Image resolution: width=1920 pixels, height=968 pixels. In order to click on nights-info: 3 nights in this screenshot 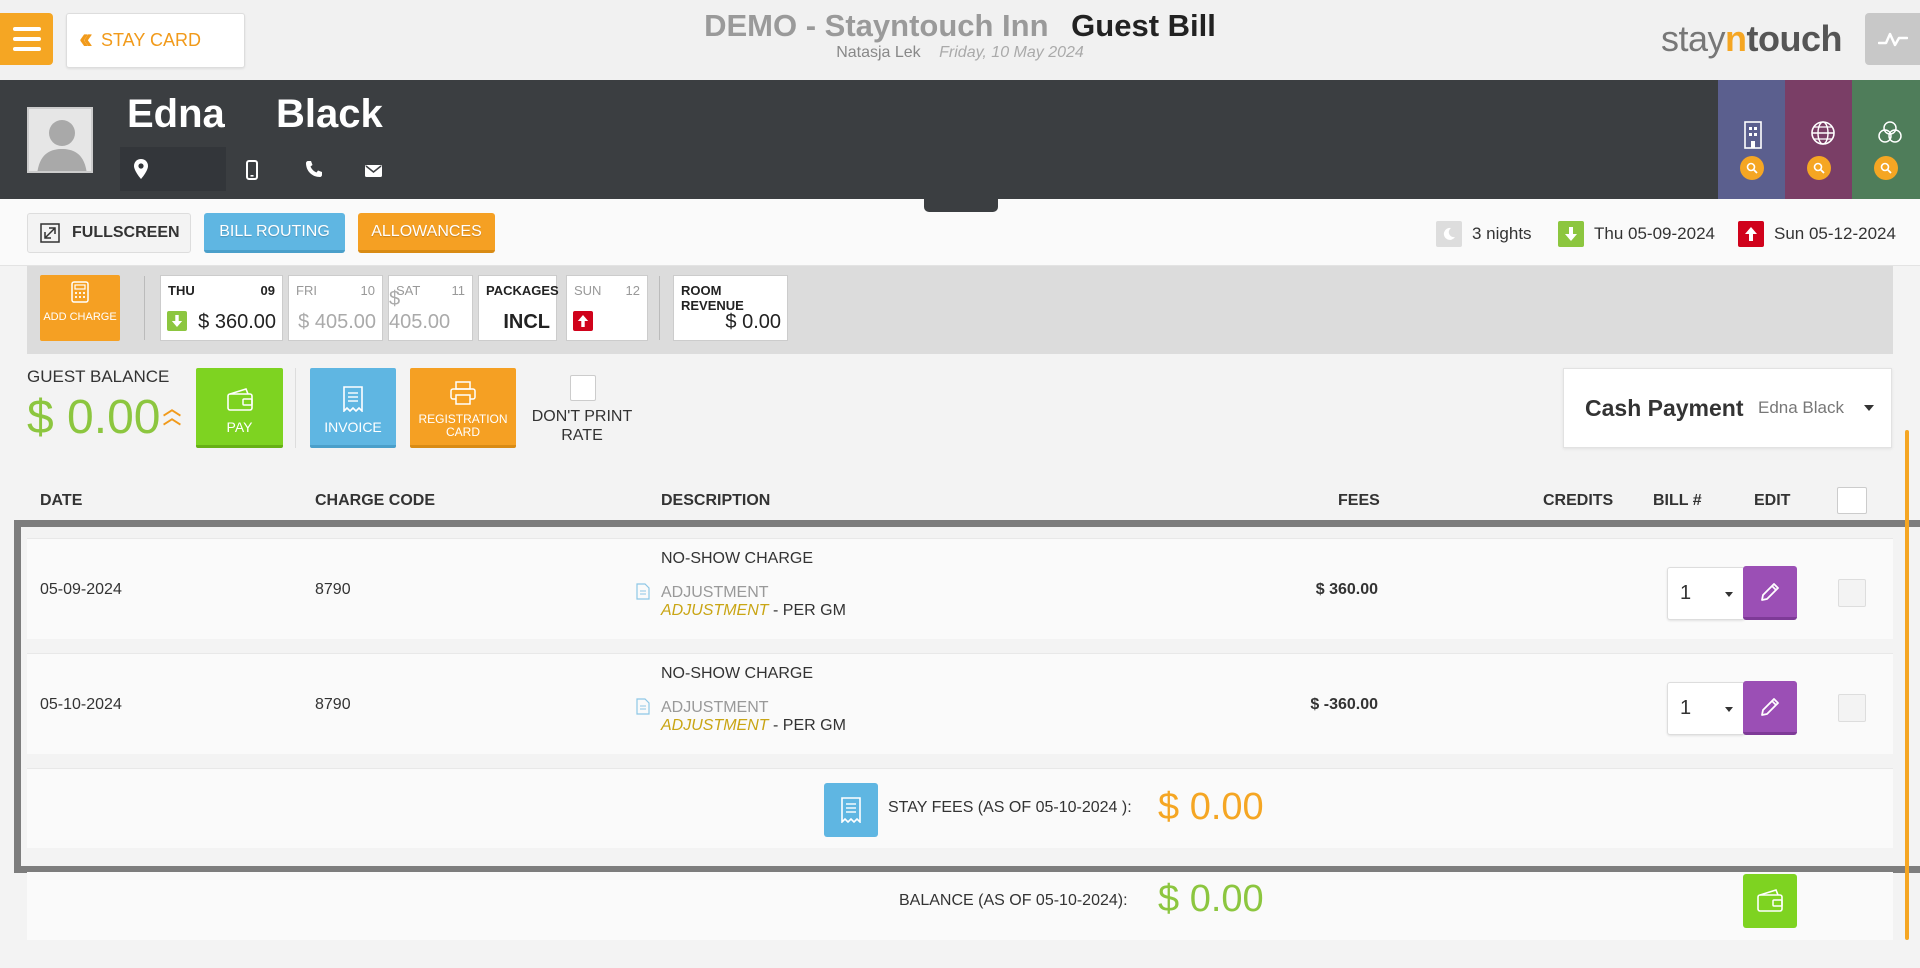, I will do `click(1484, 234)`.